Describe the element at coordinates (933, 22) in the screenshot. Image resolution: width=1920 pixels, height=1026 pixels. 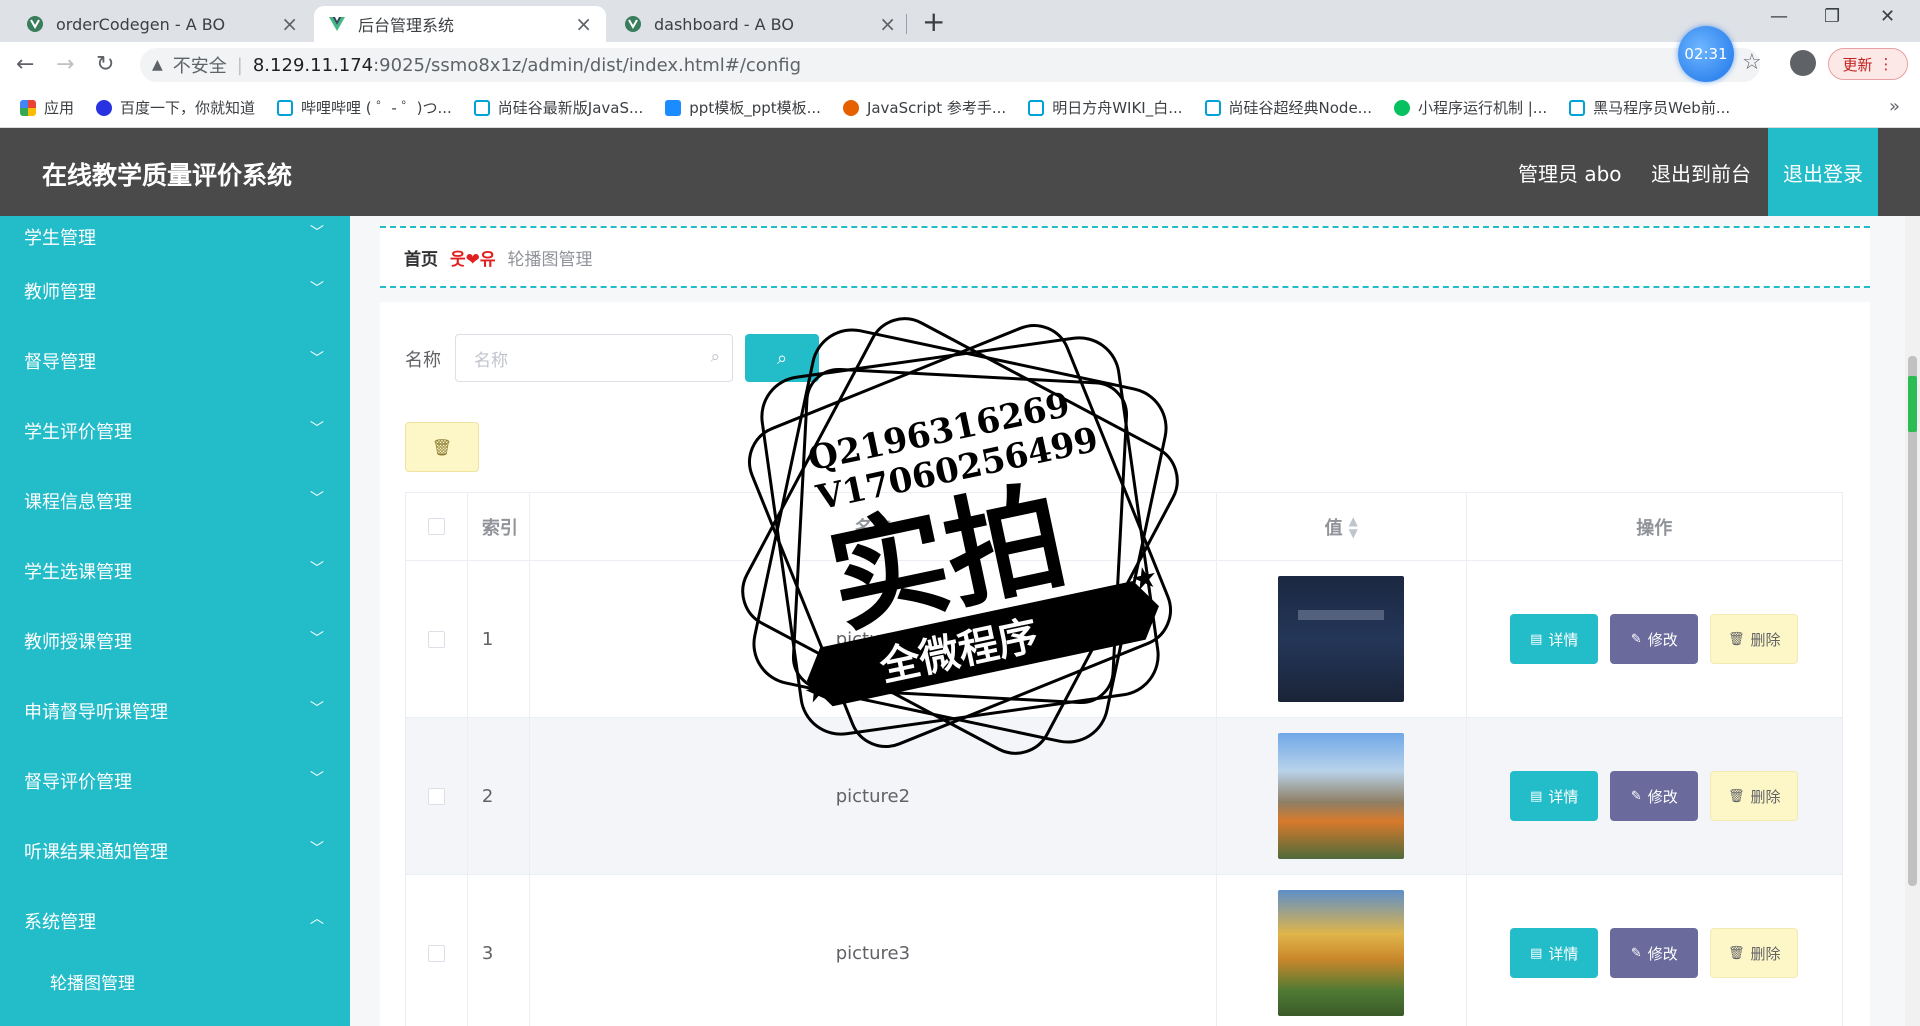
I see `new-tab-plus-icon: +` at that location.